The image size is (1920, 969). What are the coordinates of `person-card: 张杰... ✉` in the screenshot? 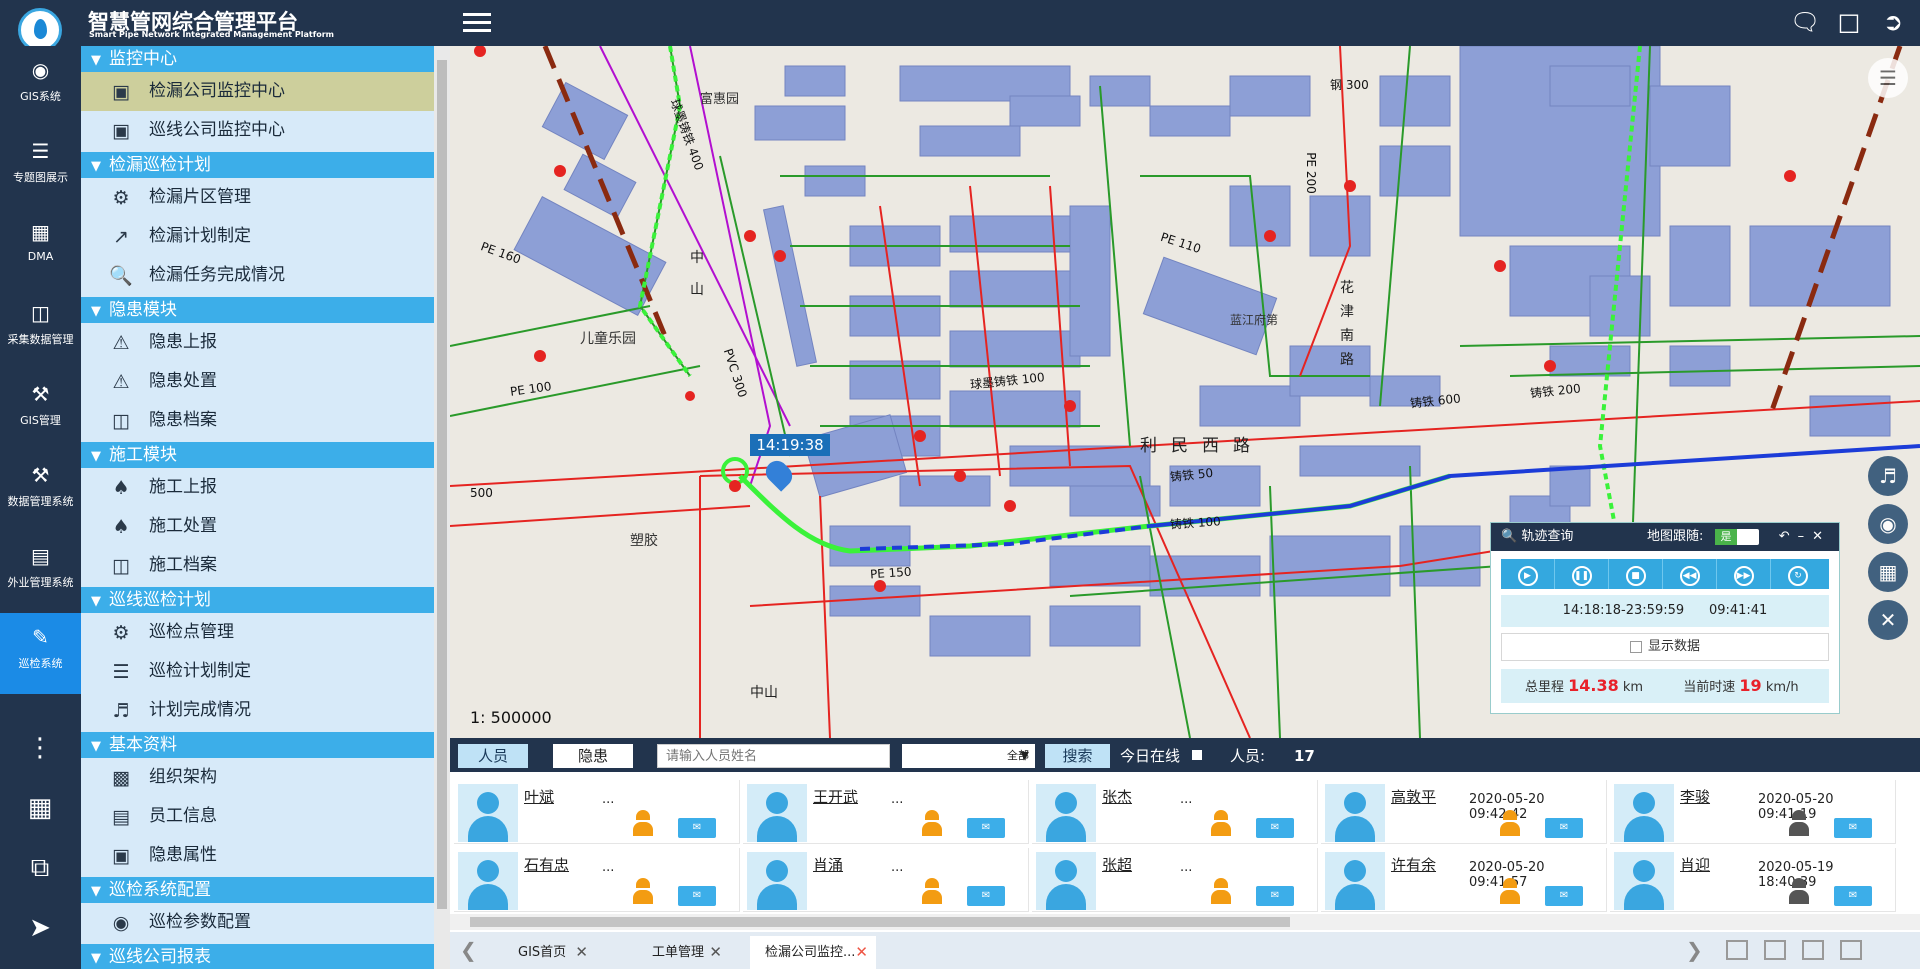 It's located at (1175, 812).